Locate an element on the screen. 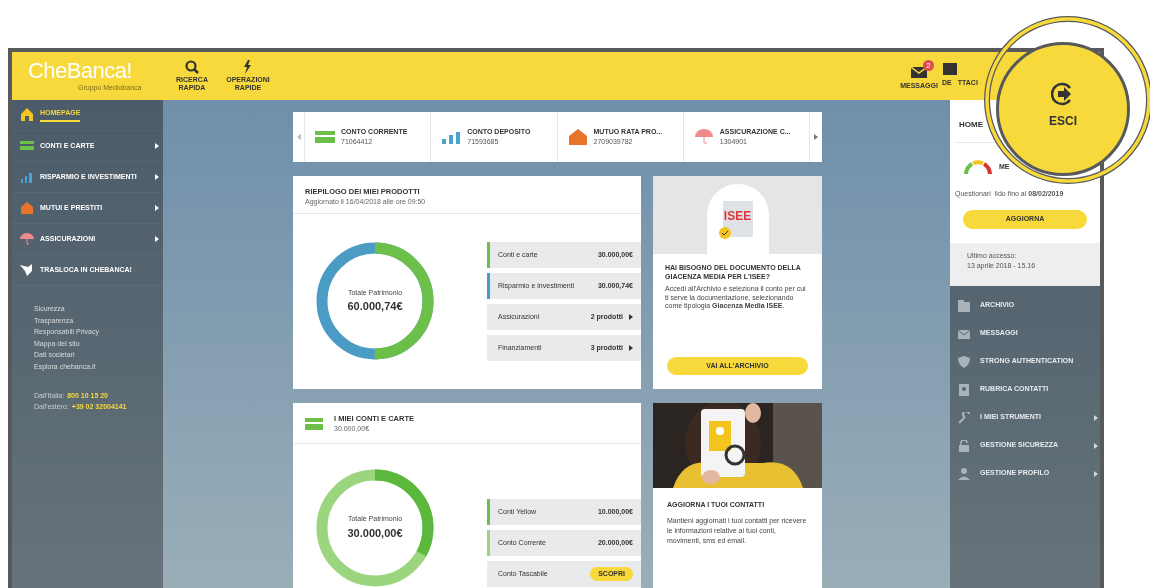  contact-card-icon is located at coordinates (964, 389).